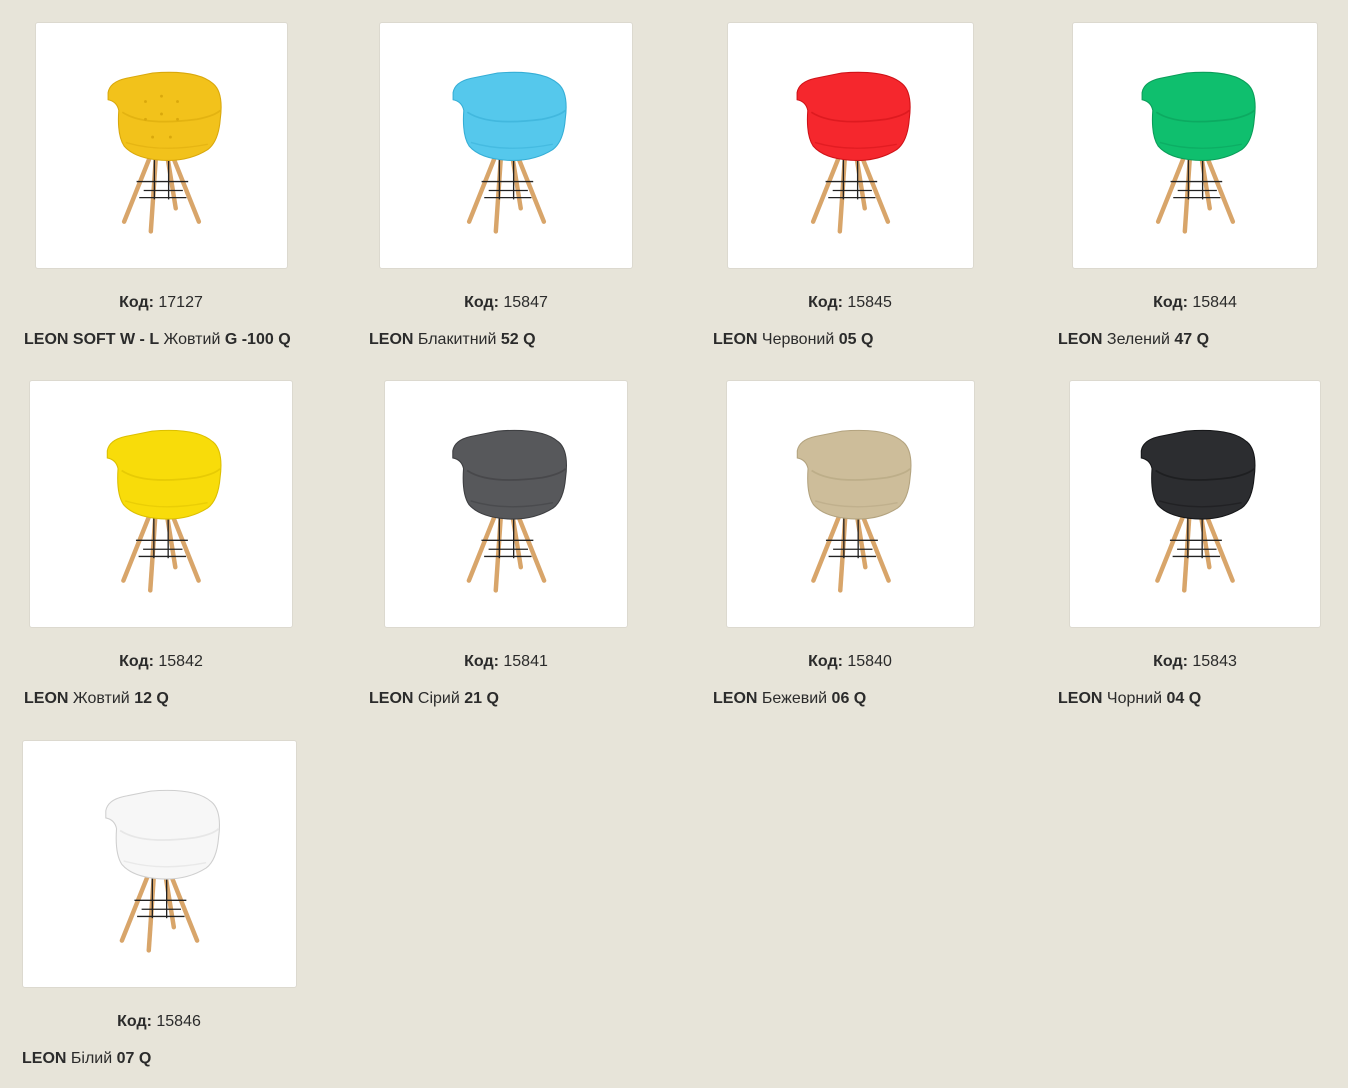 This screenshot has height=1088, width=1348. I want to click on product-variant: 06 Q, so click(849, 698).